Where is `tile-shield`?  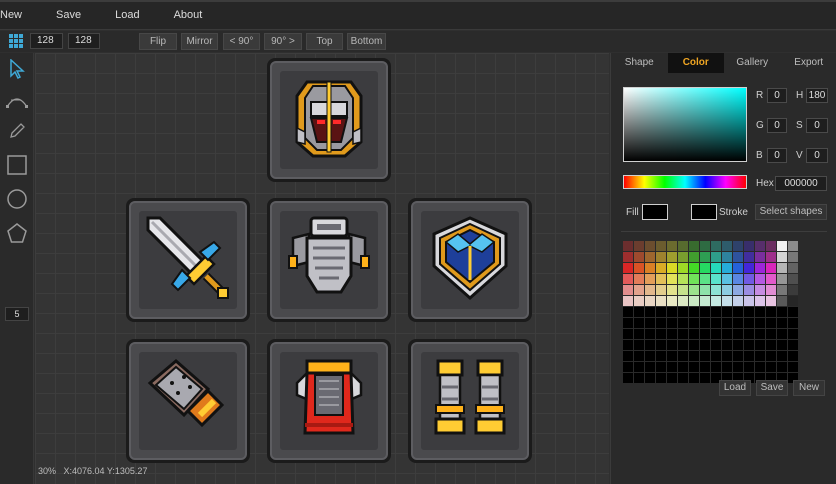 tile-shield is located at coordinates (470, 260).